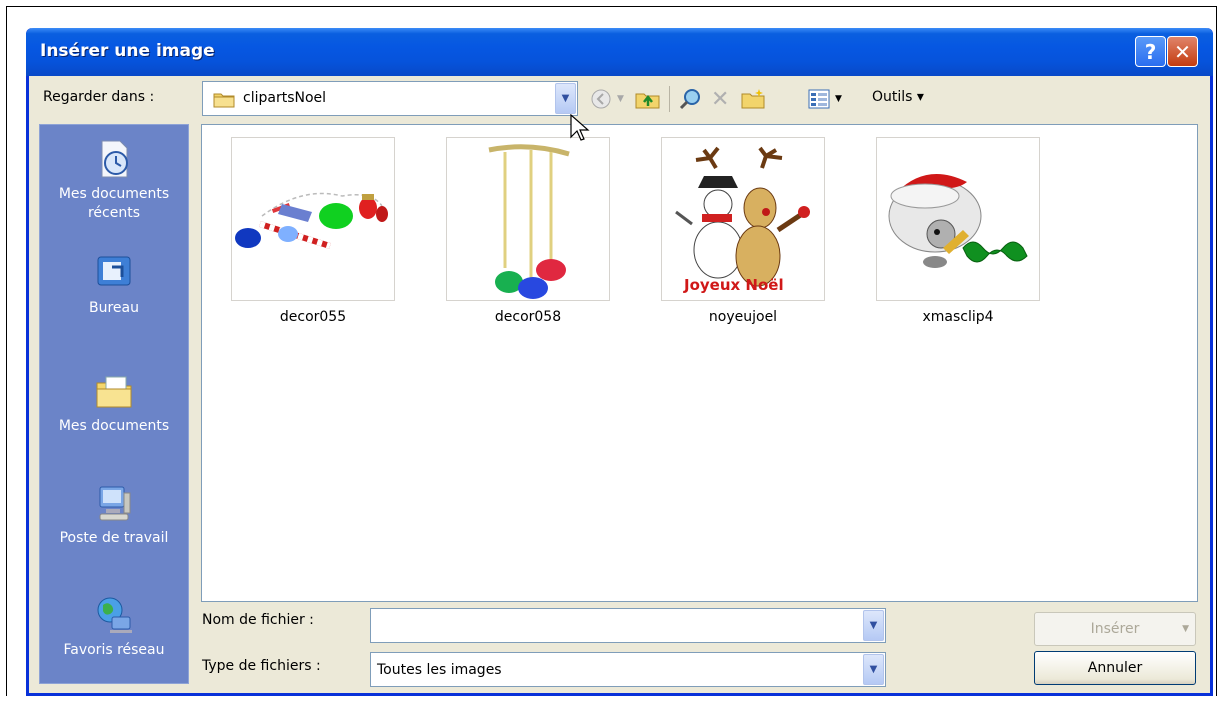 The width and height of the screenshot is (1226, 704). What do you see at coordinates (529, 221) in the screenshot?
I see `decor058-clipart-image` at bounding box center [529, 221].